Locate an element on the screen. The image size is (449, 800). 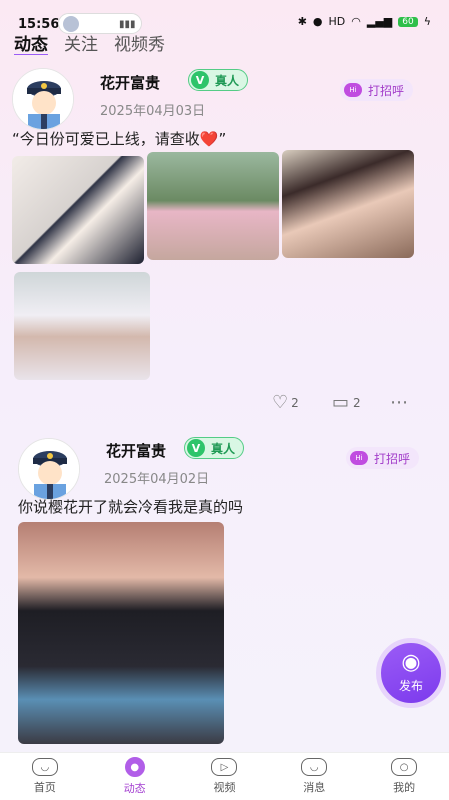
more-icon: ⋯ is located at coordinates (399, 402).